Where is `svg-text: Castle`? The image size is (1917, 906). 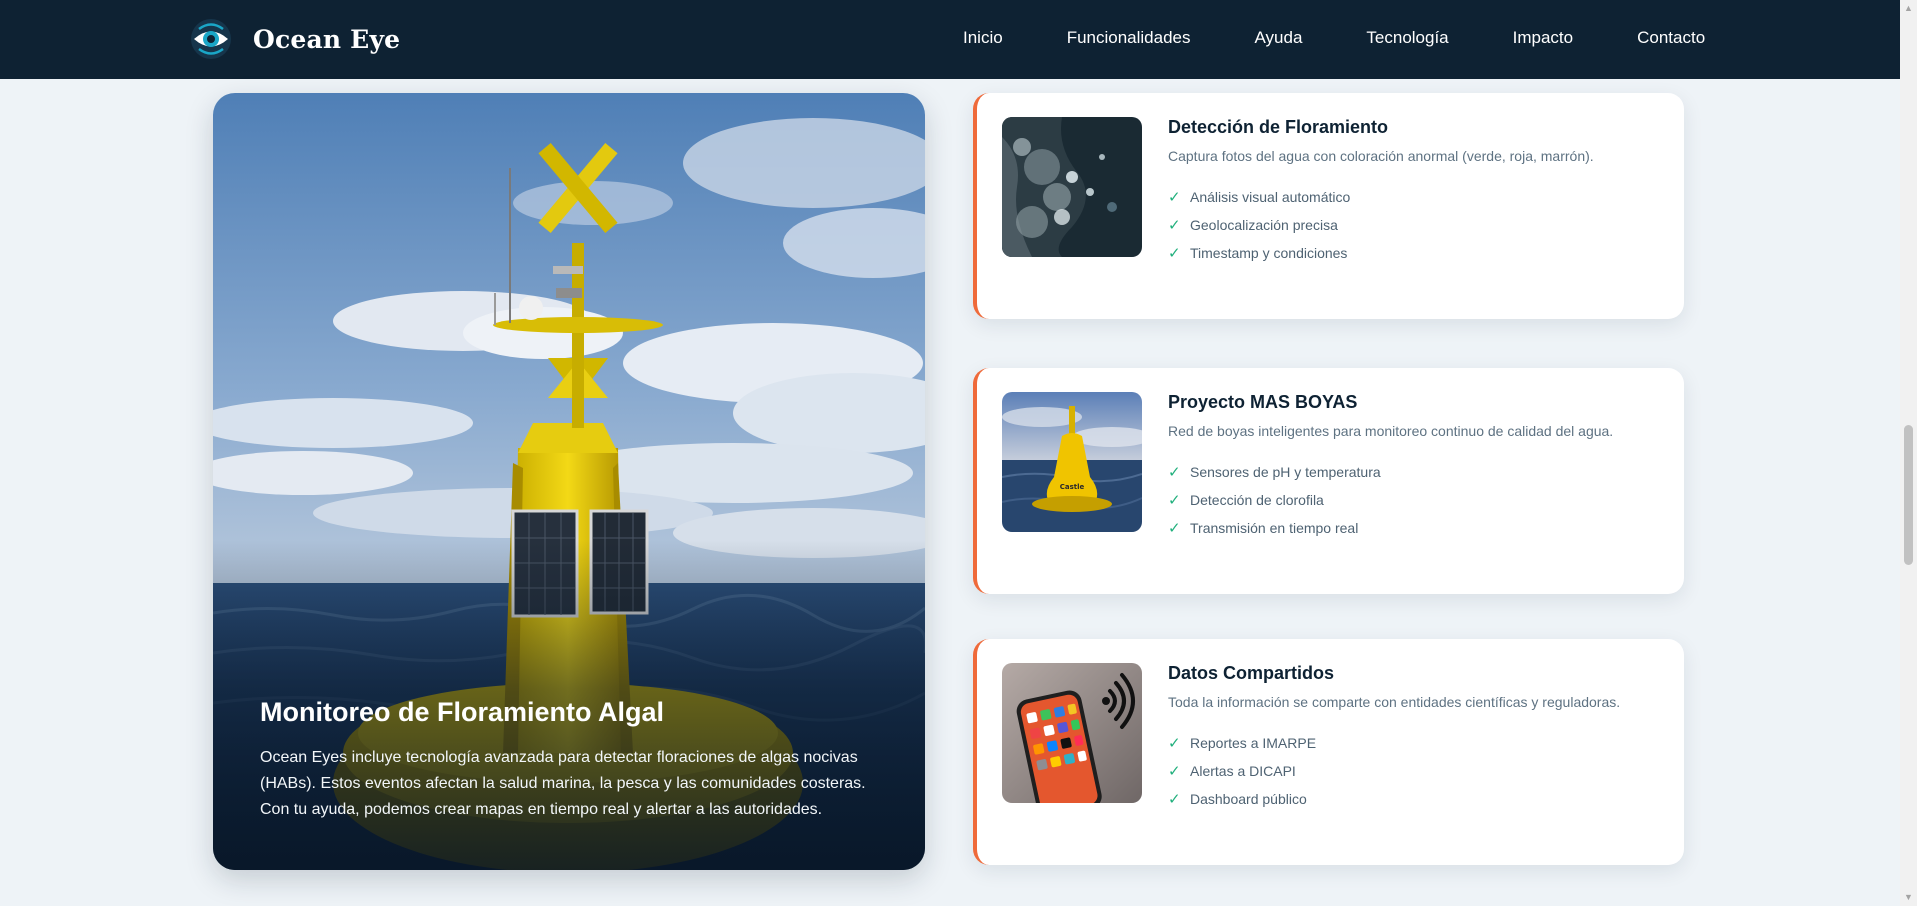 svg-text: Castle is located at coordinates (1072, 487).